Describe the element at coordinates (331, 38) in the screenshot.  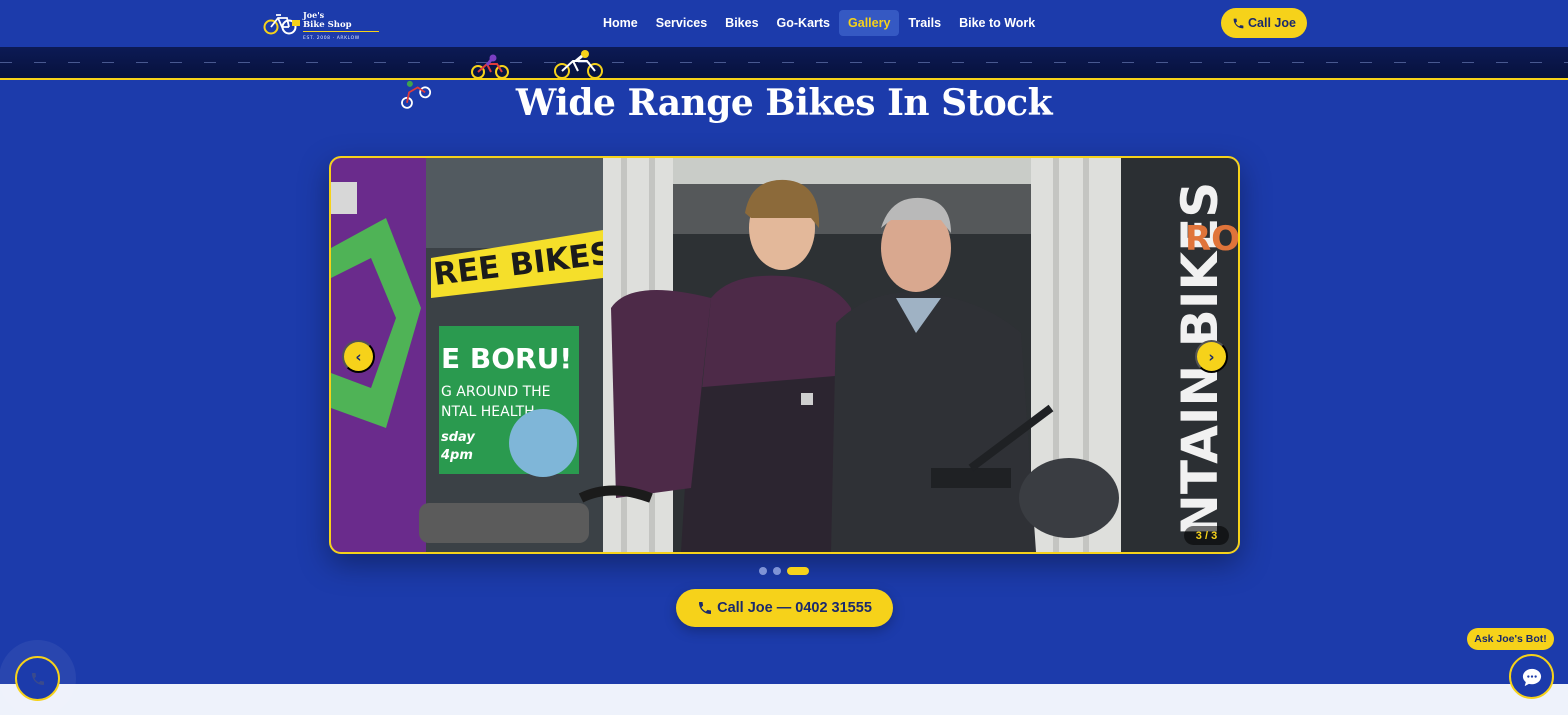
I see `brand-tagline: EST. 2008 · ARKLOW` at that location.